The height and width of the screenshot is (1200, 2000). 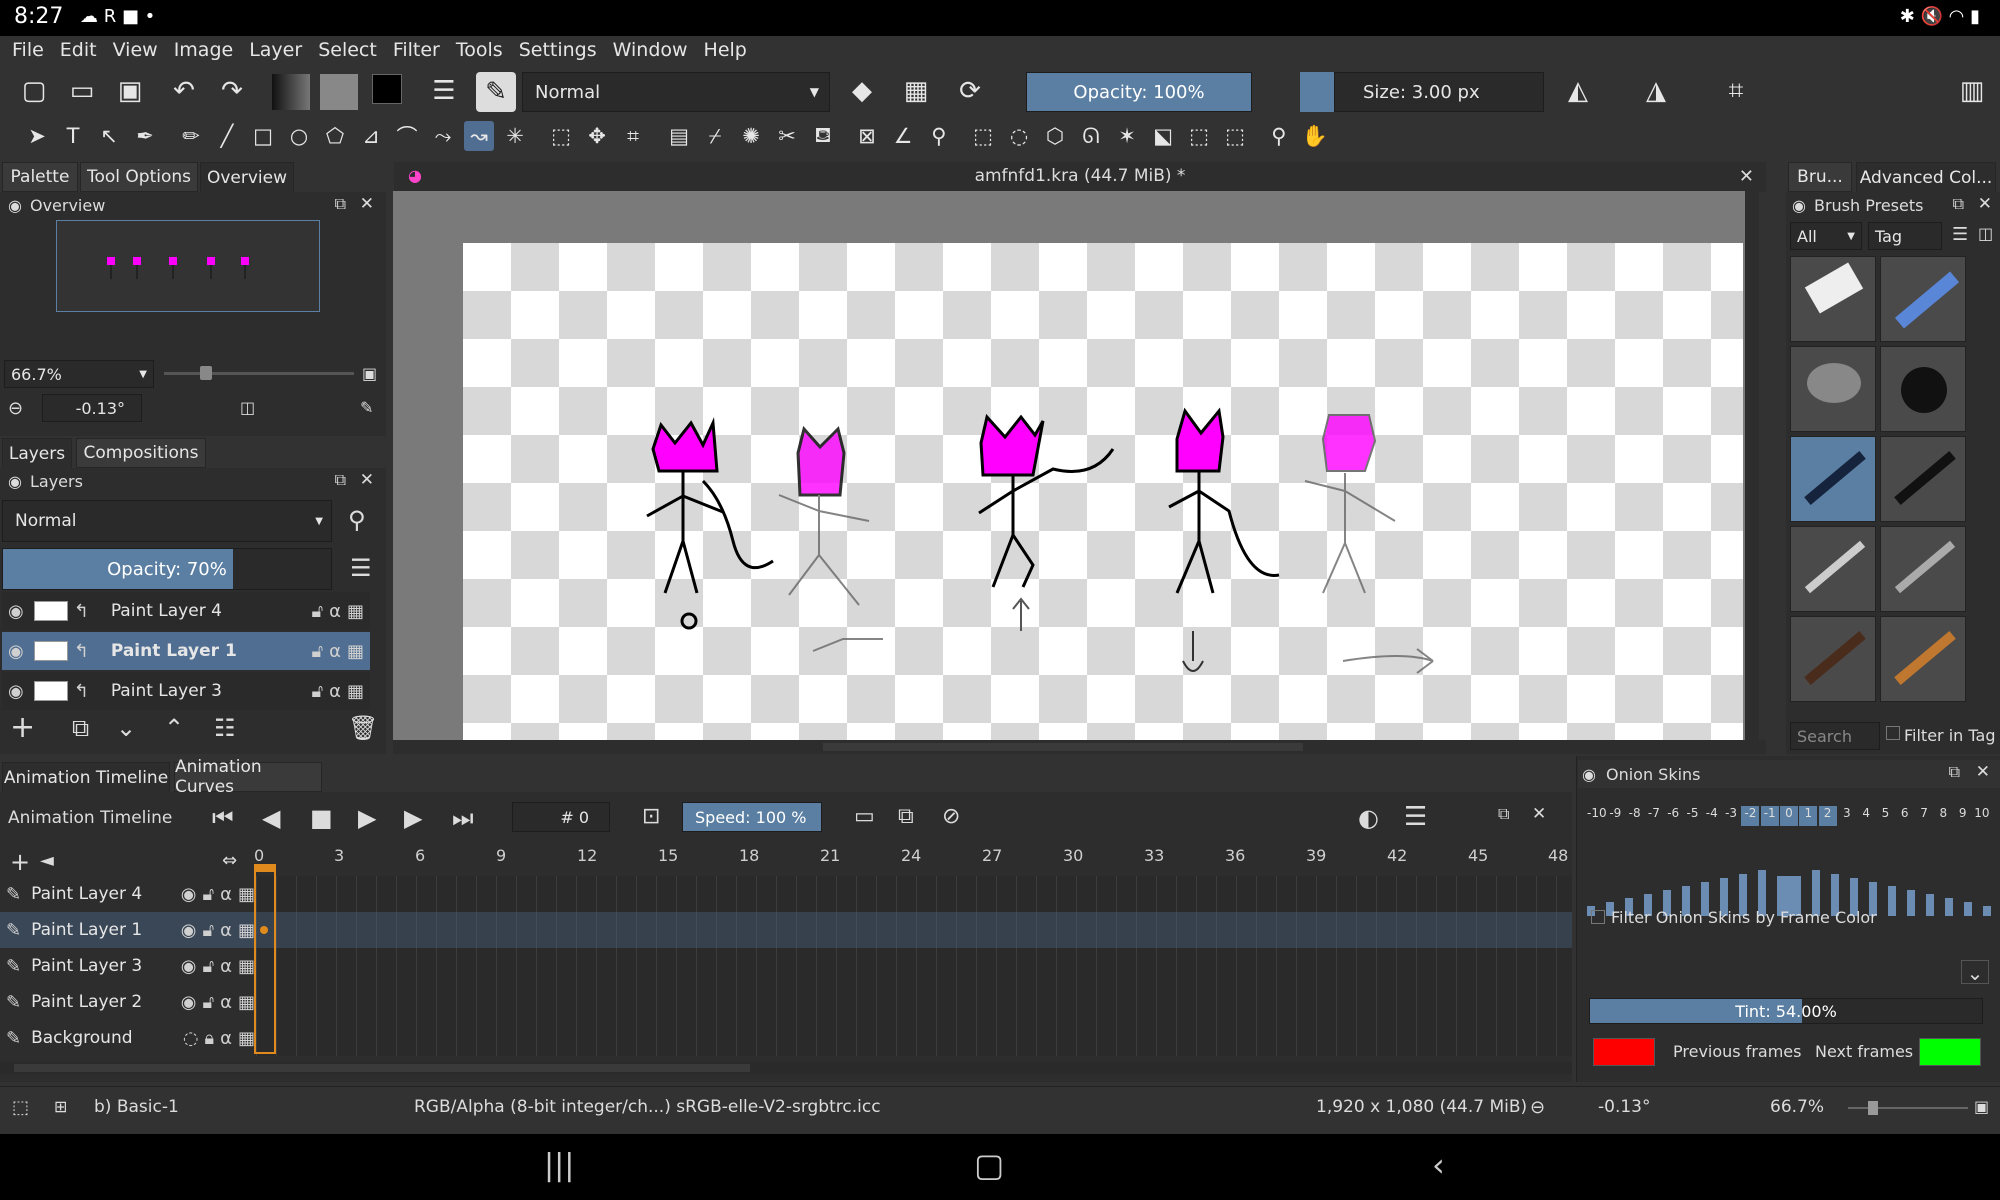 What do you see at coordinates (355, 651) in the screenshot?
I see `inherit-alpha-icon: ▦` at bounding box center [355, 651].